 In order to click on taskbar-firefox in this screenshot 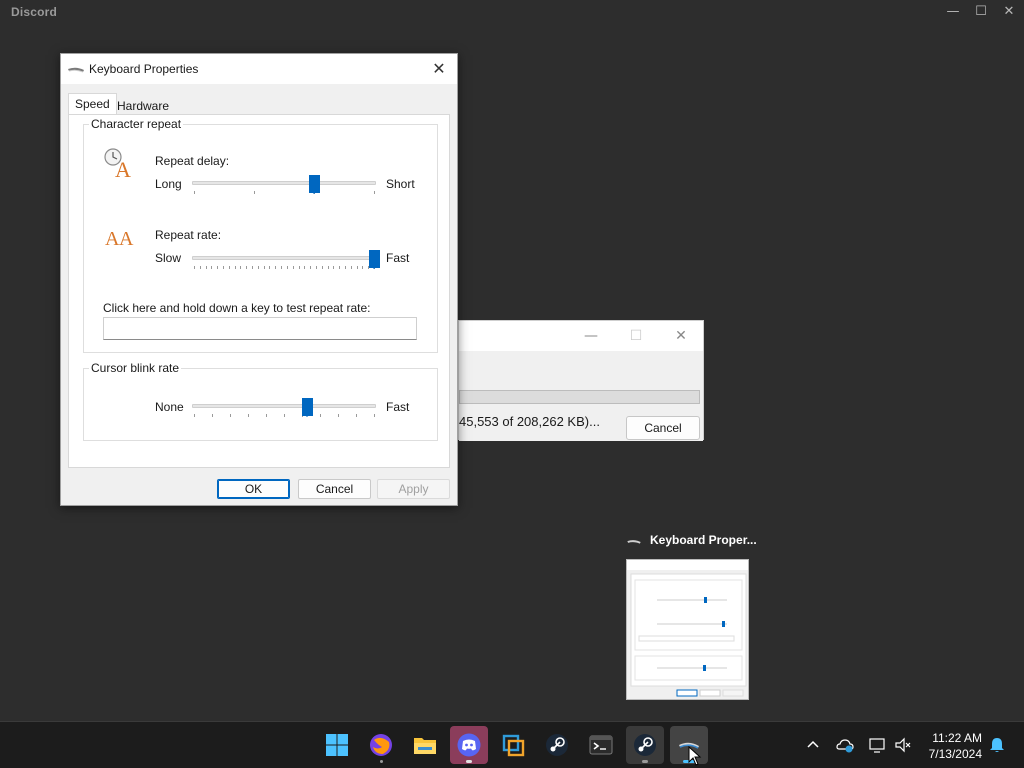, I will do `click(381, 745)`.